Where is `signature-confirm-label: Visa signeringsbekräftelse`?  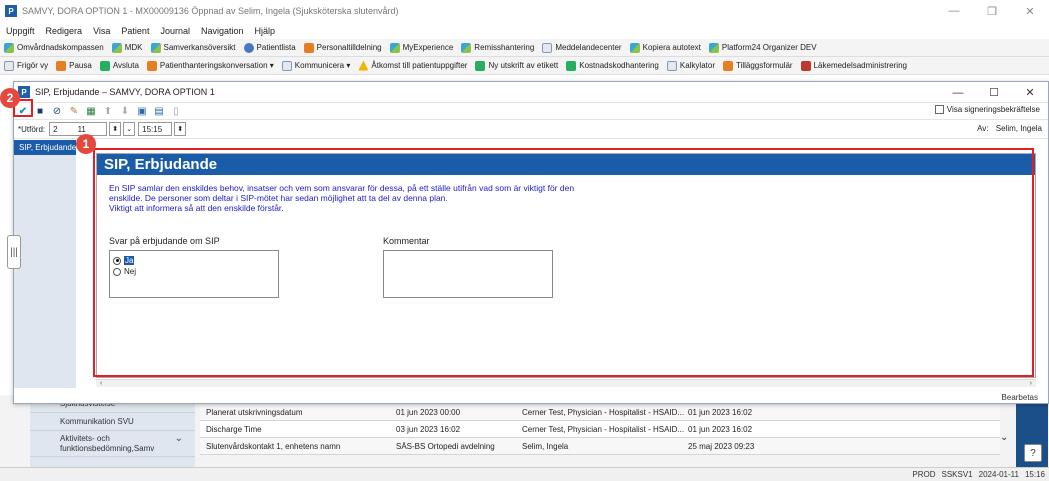 signature-confirm-label: Visa signeringsbekräftelse is located at coordinates (993, 109).